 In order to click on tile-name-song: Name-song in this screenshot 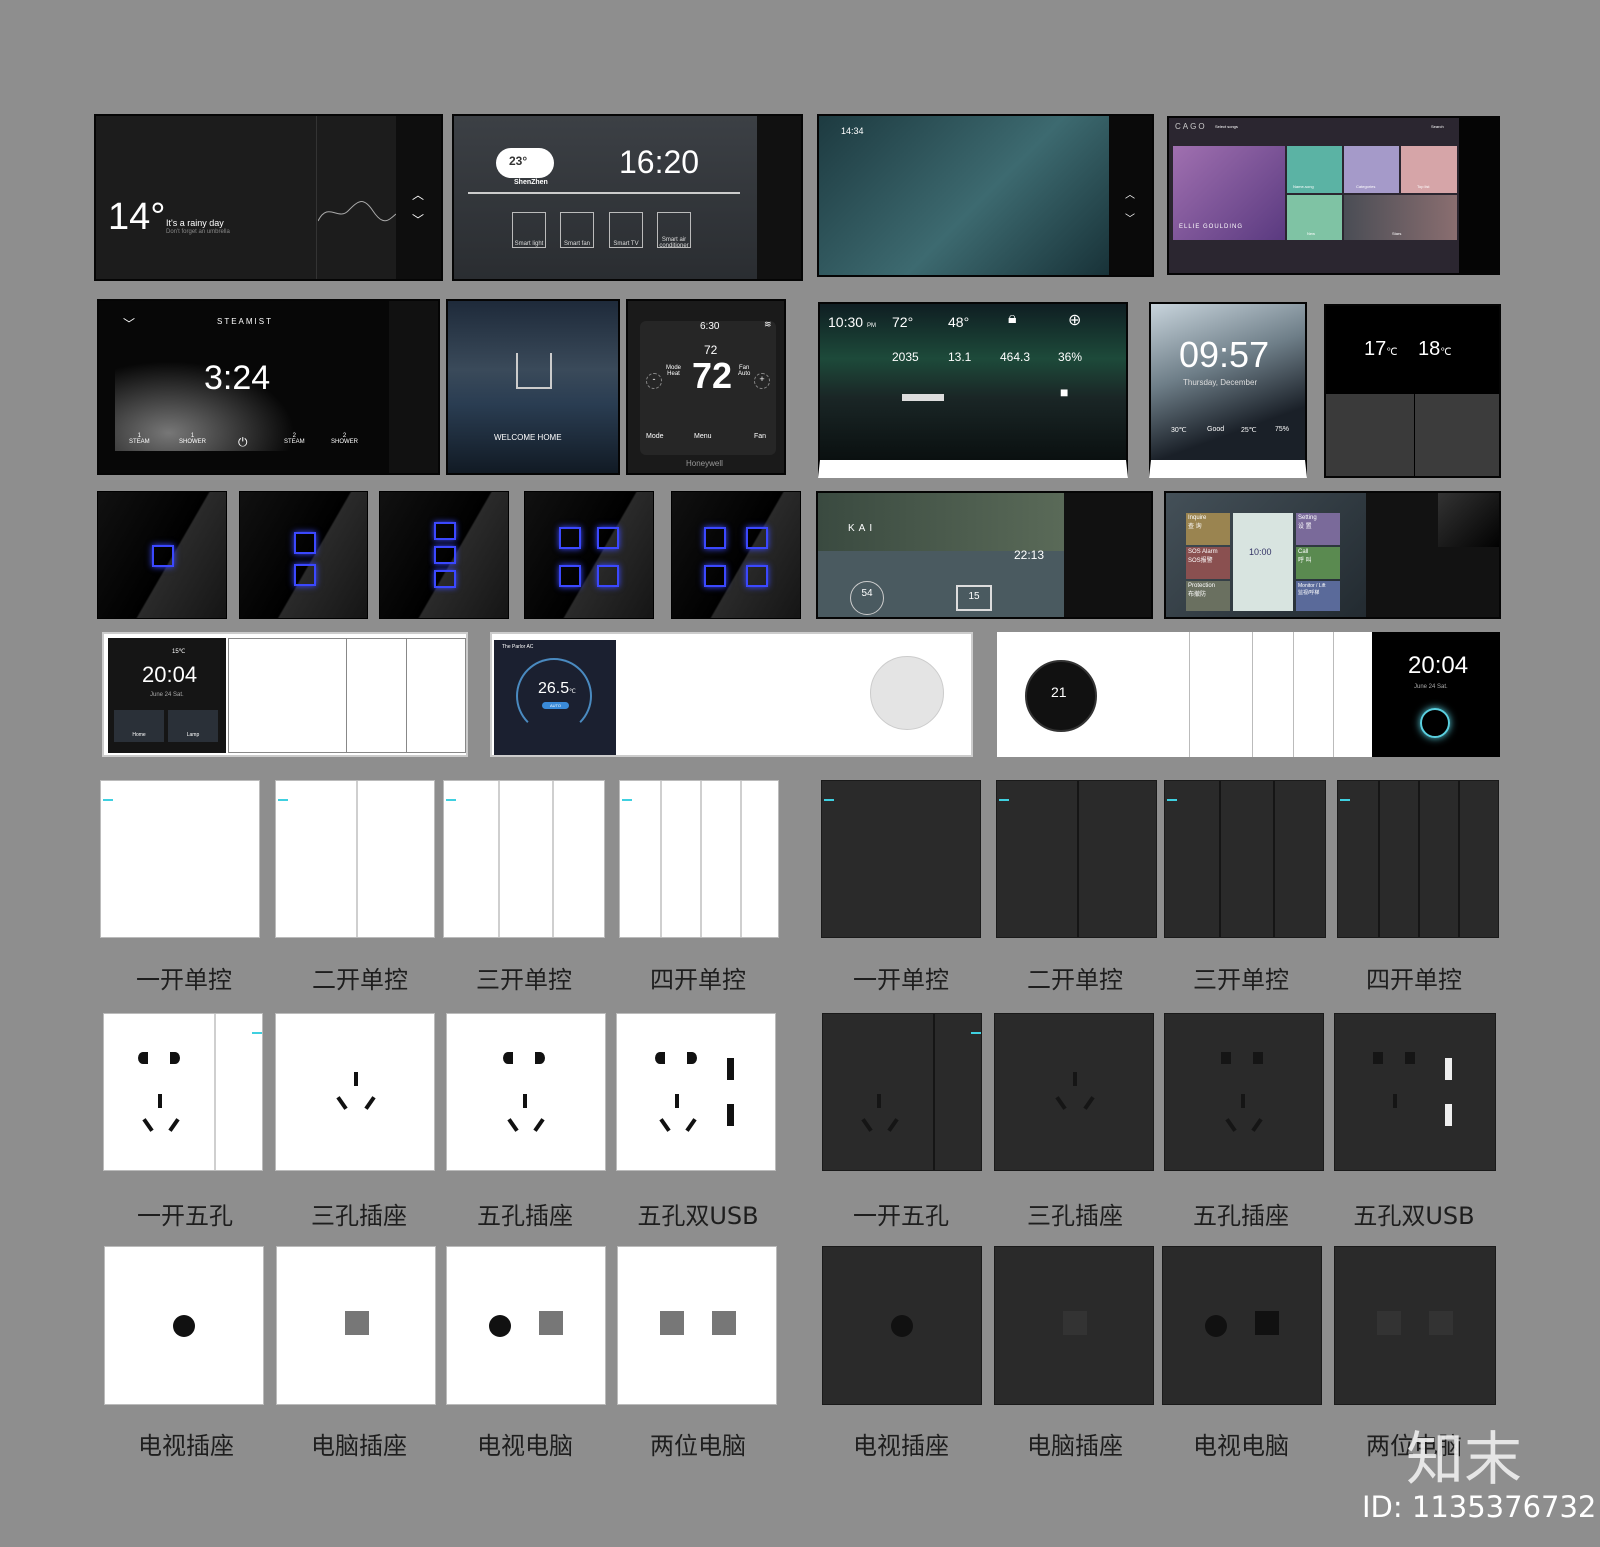, I will do `click(1314, 169)`.